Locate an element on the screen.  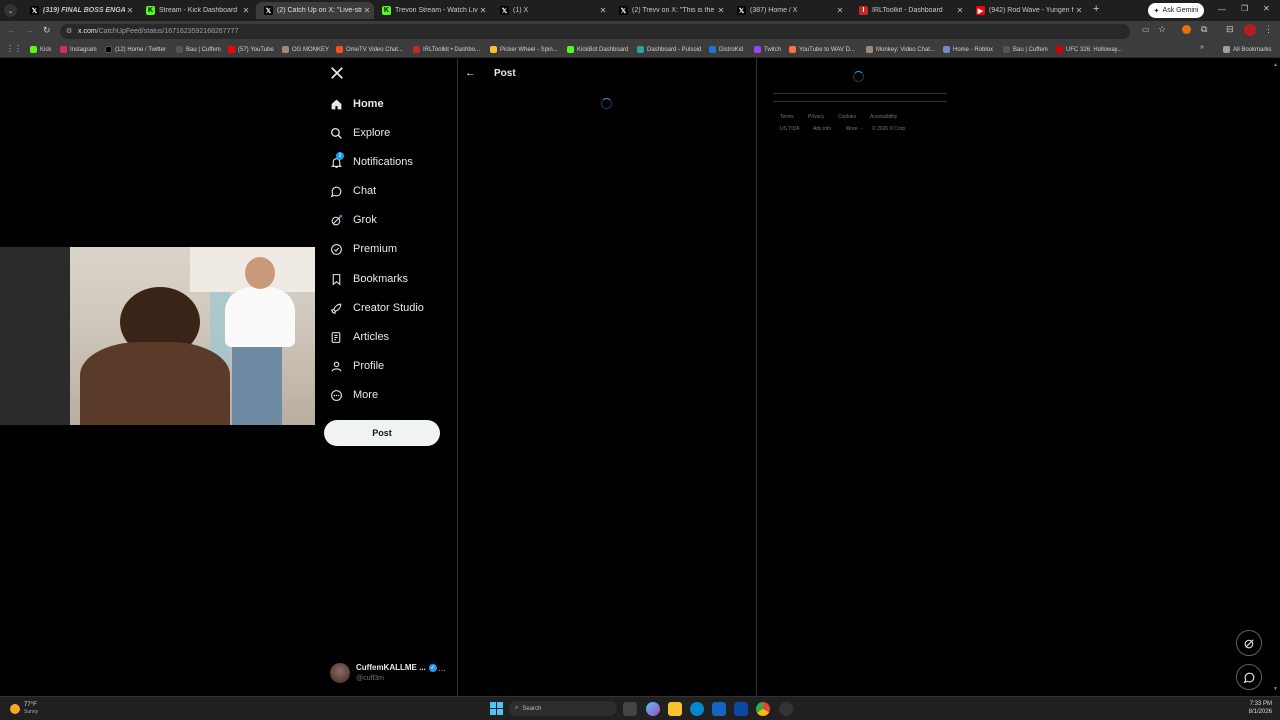
app-icon is located at coordinates (741, 709).